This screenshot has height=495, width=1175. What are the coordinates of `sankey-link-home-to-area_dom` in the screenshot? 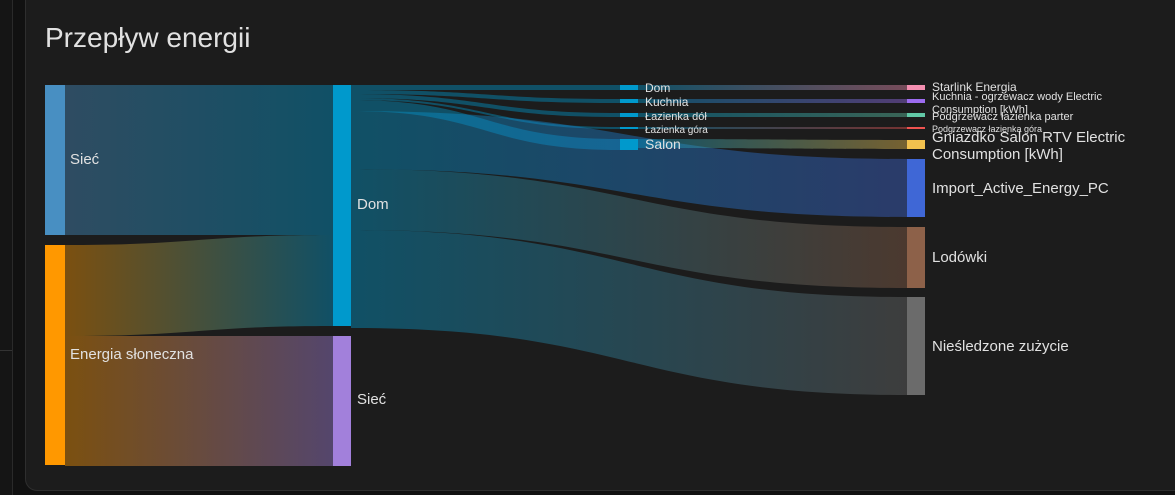 It's located at (485, 87).